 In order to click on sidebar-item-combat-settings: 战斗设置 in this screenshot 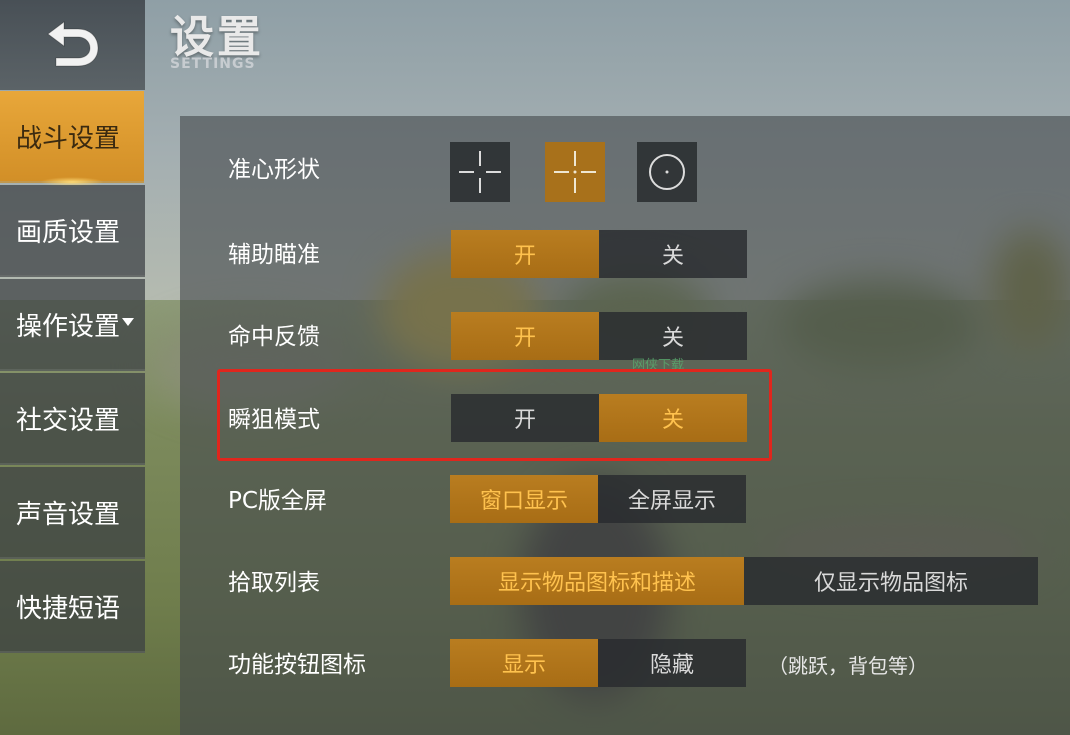, I will do `click(72, 139)`.